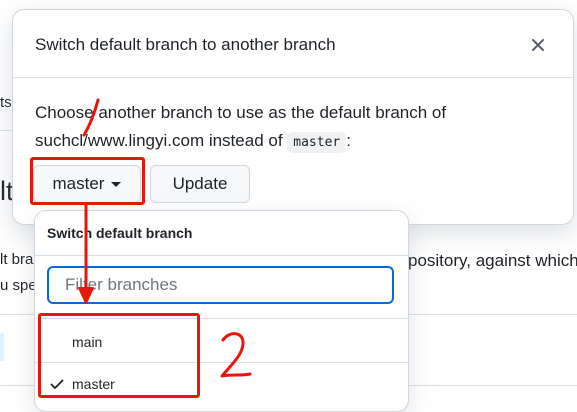  What do you see at coordinates (87, 181) in the screenshot?
I see `annotation-box-branch-button` at bounding box center [87, 181].